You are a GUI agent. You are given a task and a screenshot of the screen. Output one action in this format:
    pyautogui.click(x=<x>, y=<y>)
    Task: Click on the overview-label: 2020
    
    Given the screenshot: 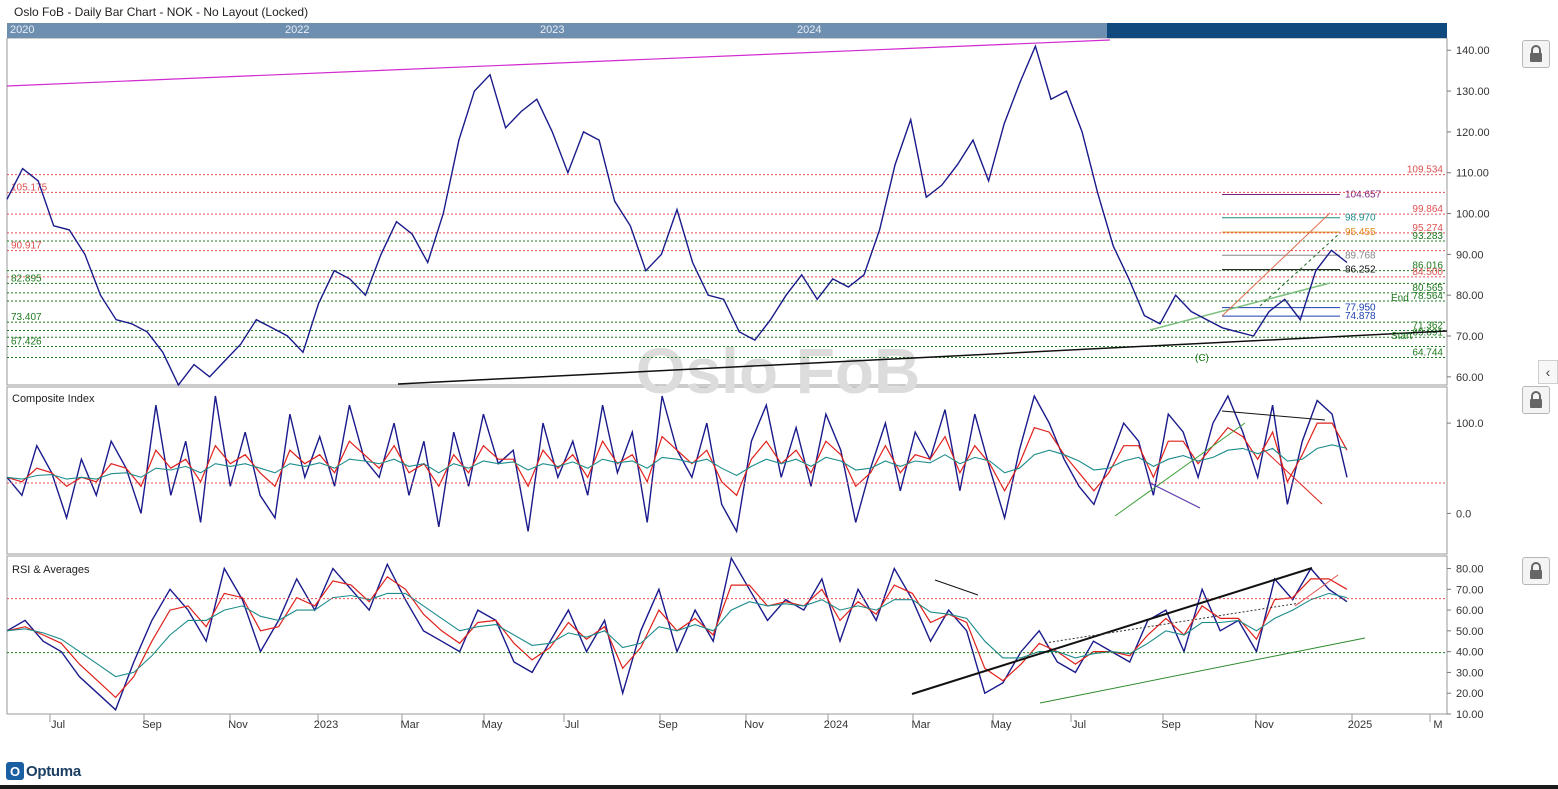 What is the action you would take?
    pyautogui.click(x=22, y=30)
    